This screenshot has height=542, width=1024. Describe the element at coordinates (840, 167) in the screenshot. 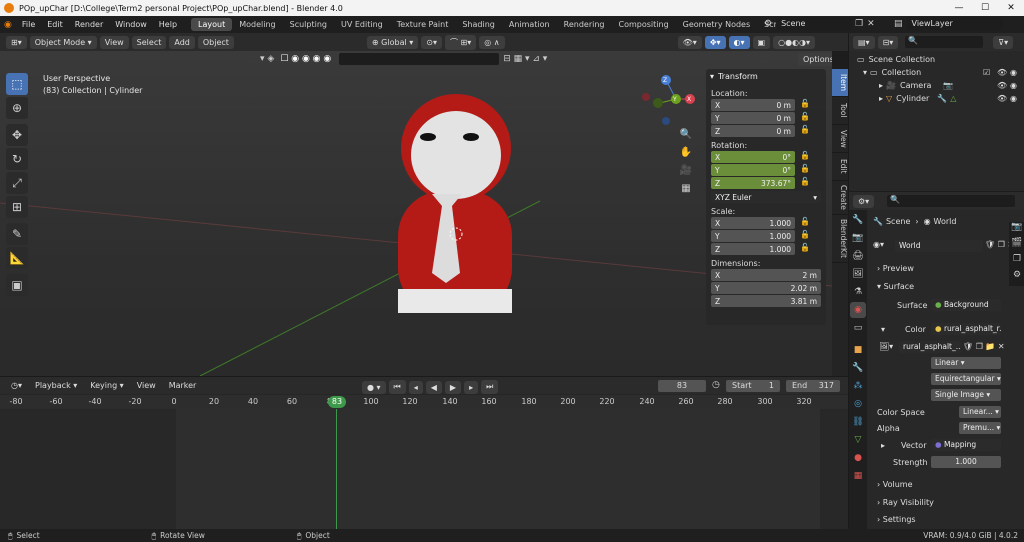

I see `tab-edit: Edit` at that location.